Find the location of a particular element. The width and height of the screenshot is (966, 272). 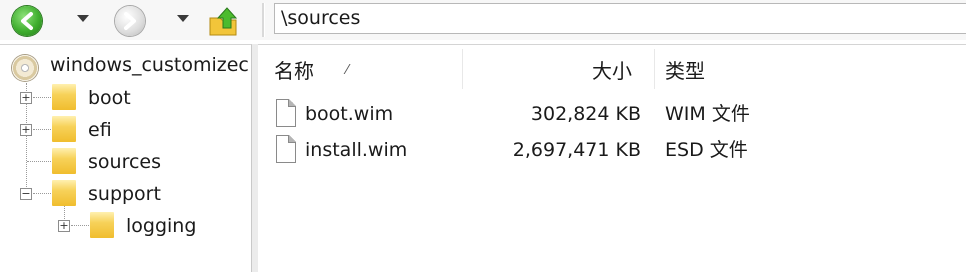

tree-item-sources: sources is located at coordinates (125, 161).